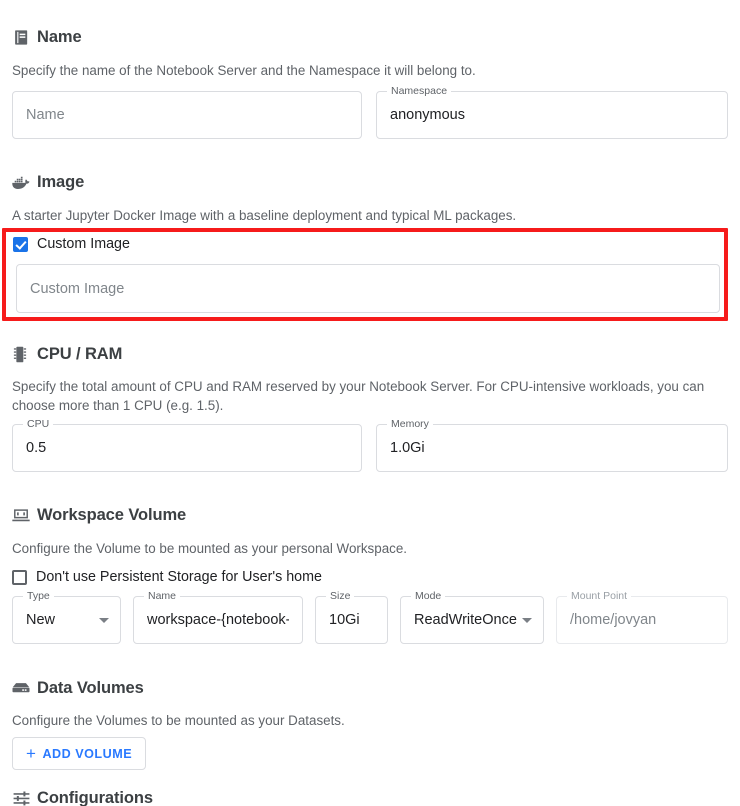 Image resolution: width=740 pixels, height=806 pixels. What do you see at coordinates (112, 515) in the screenshot?
I see `section-title-workspace: Workspace Volume` at bounding box center [112, 515].